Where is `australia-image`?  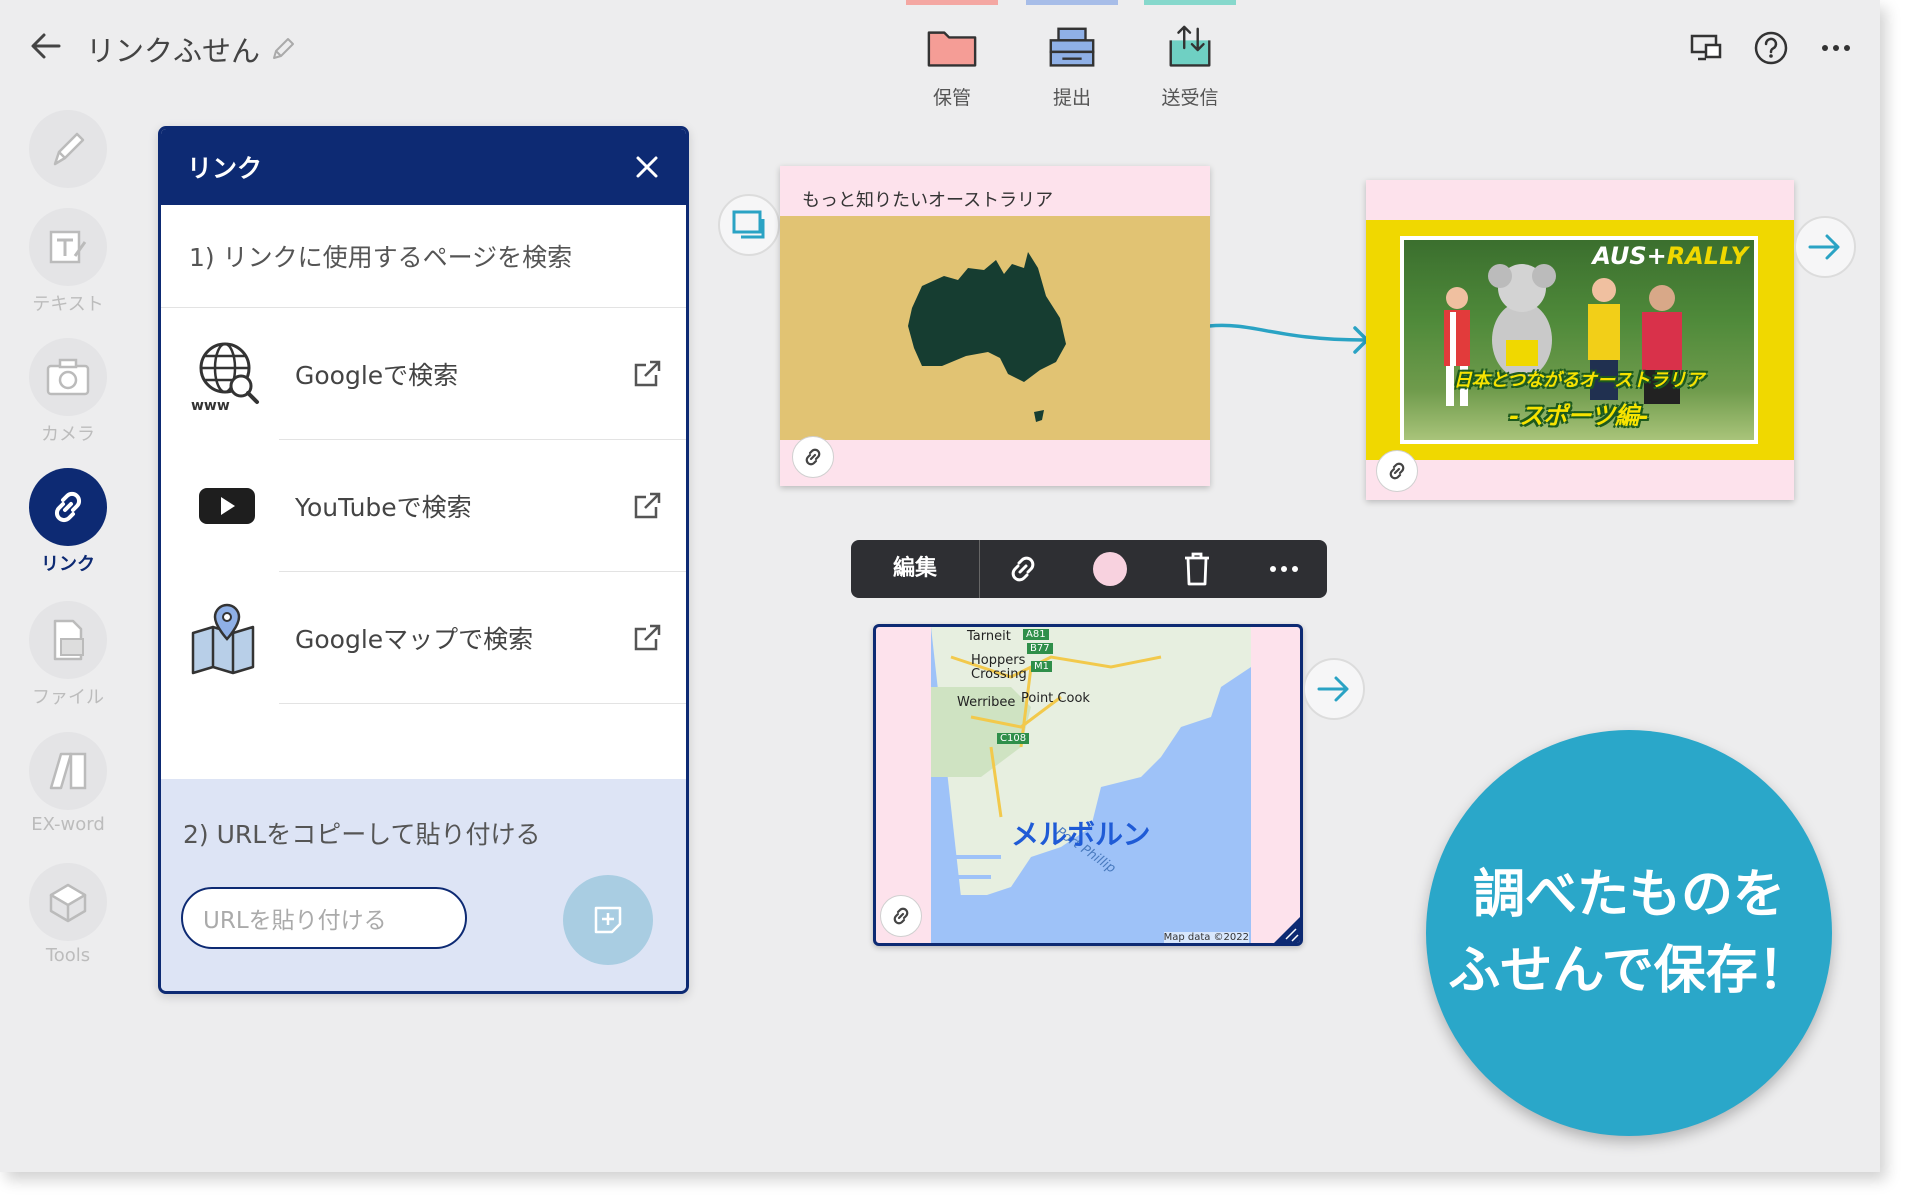
australia-image is located at coordinates (995, 328).